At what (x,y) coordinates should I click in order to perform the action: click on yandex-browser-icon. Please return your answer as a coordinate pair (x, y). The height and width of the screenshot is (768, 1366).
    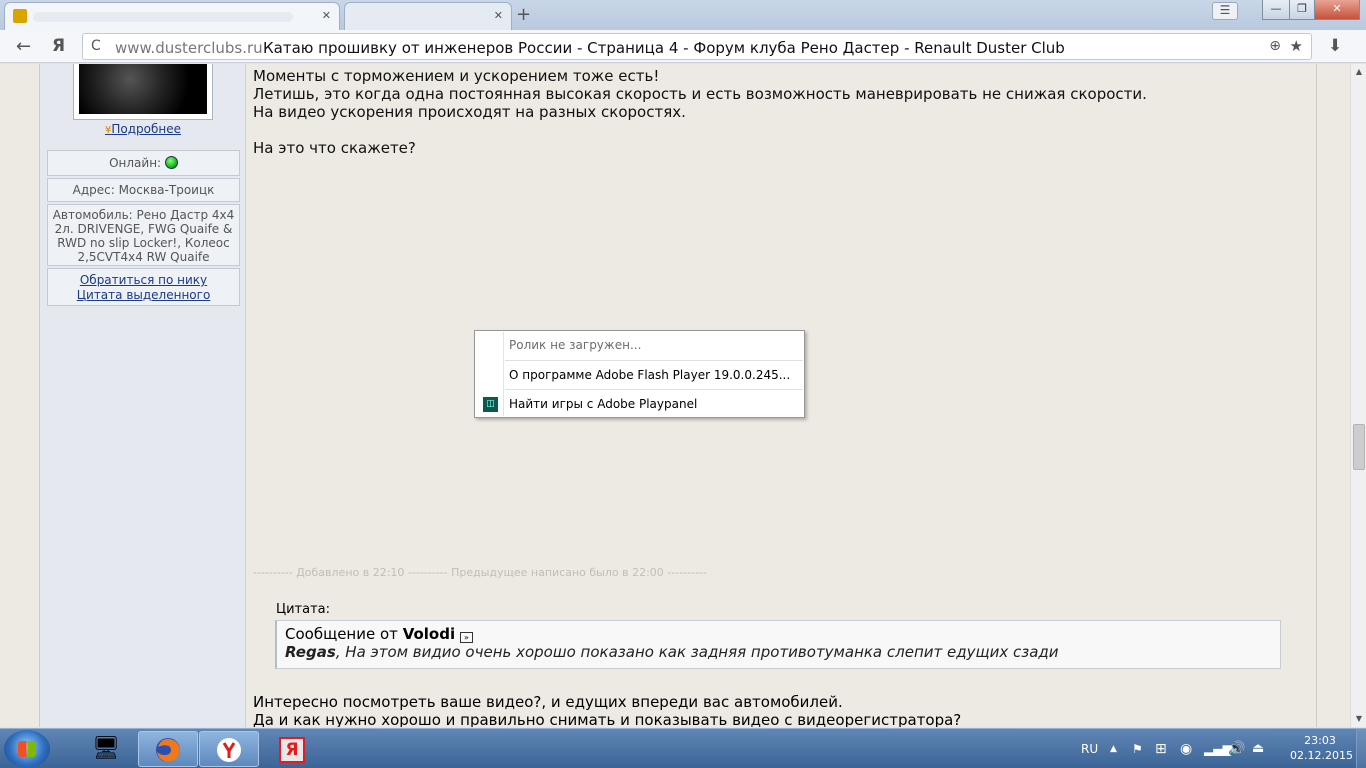
    Looking at the image, I should click on (229, 750).